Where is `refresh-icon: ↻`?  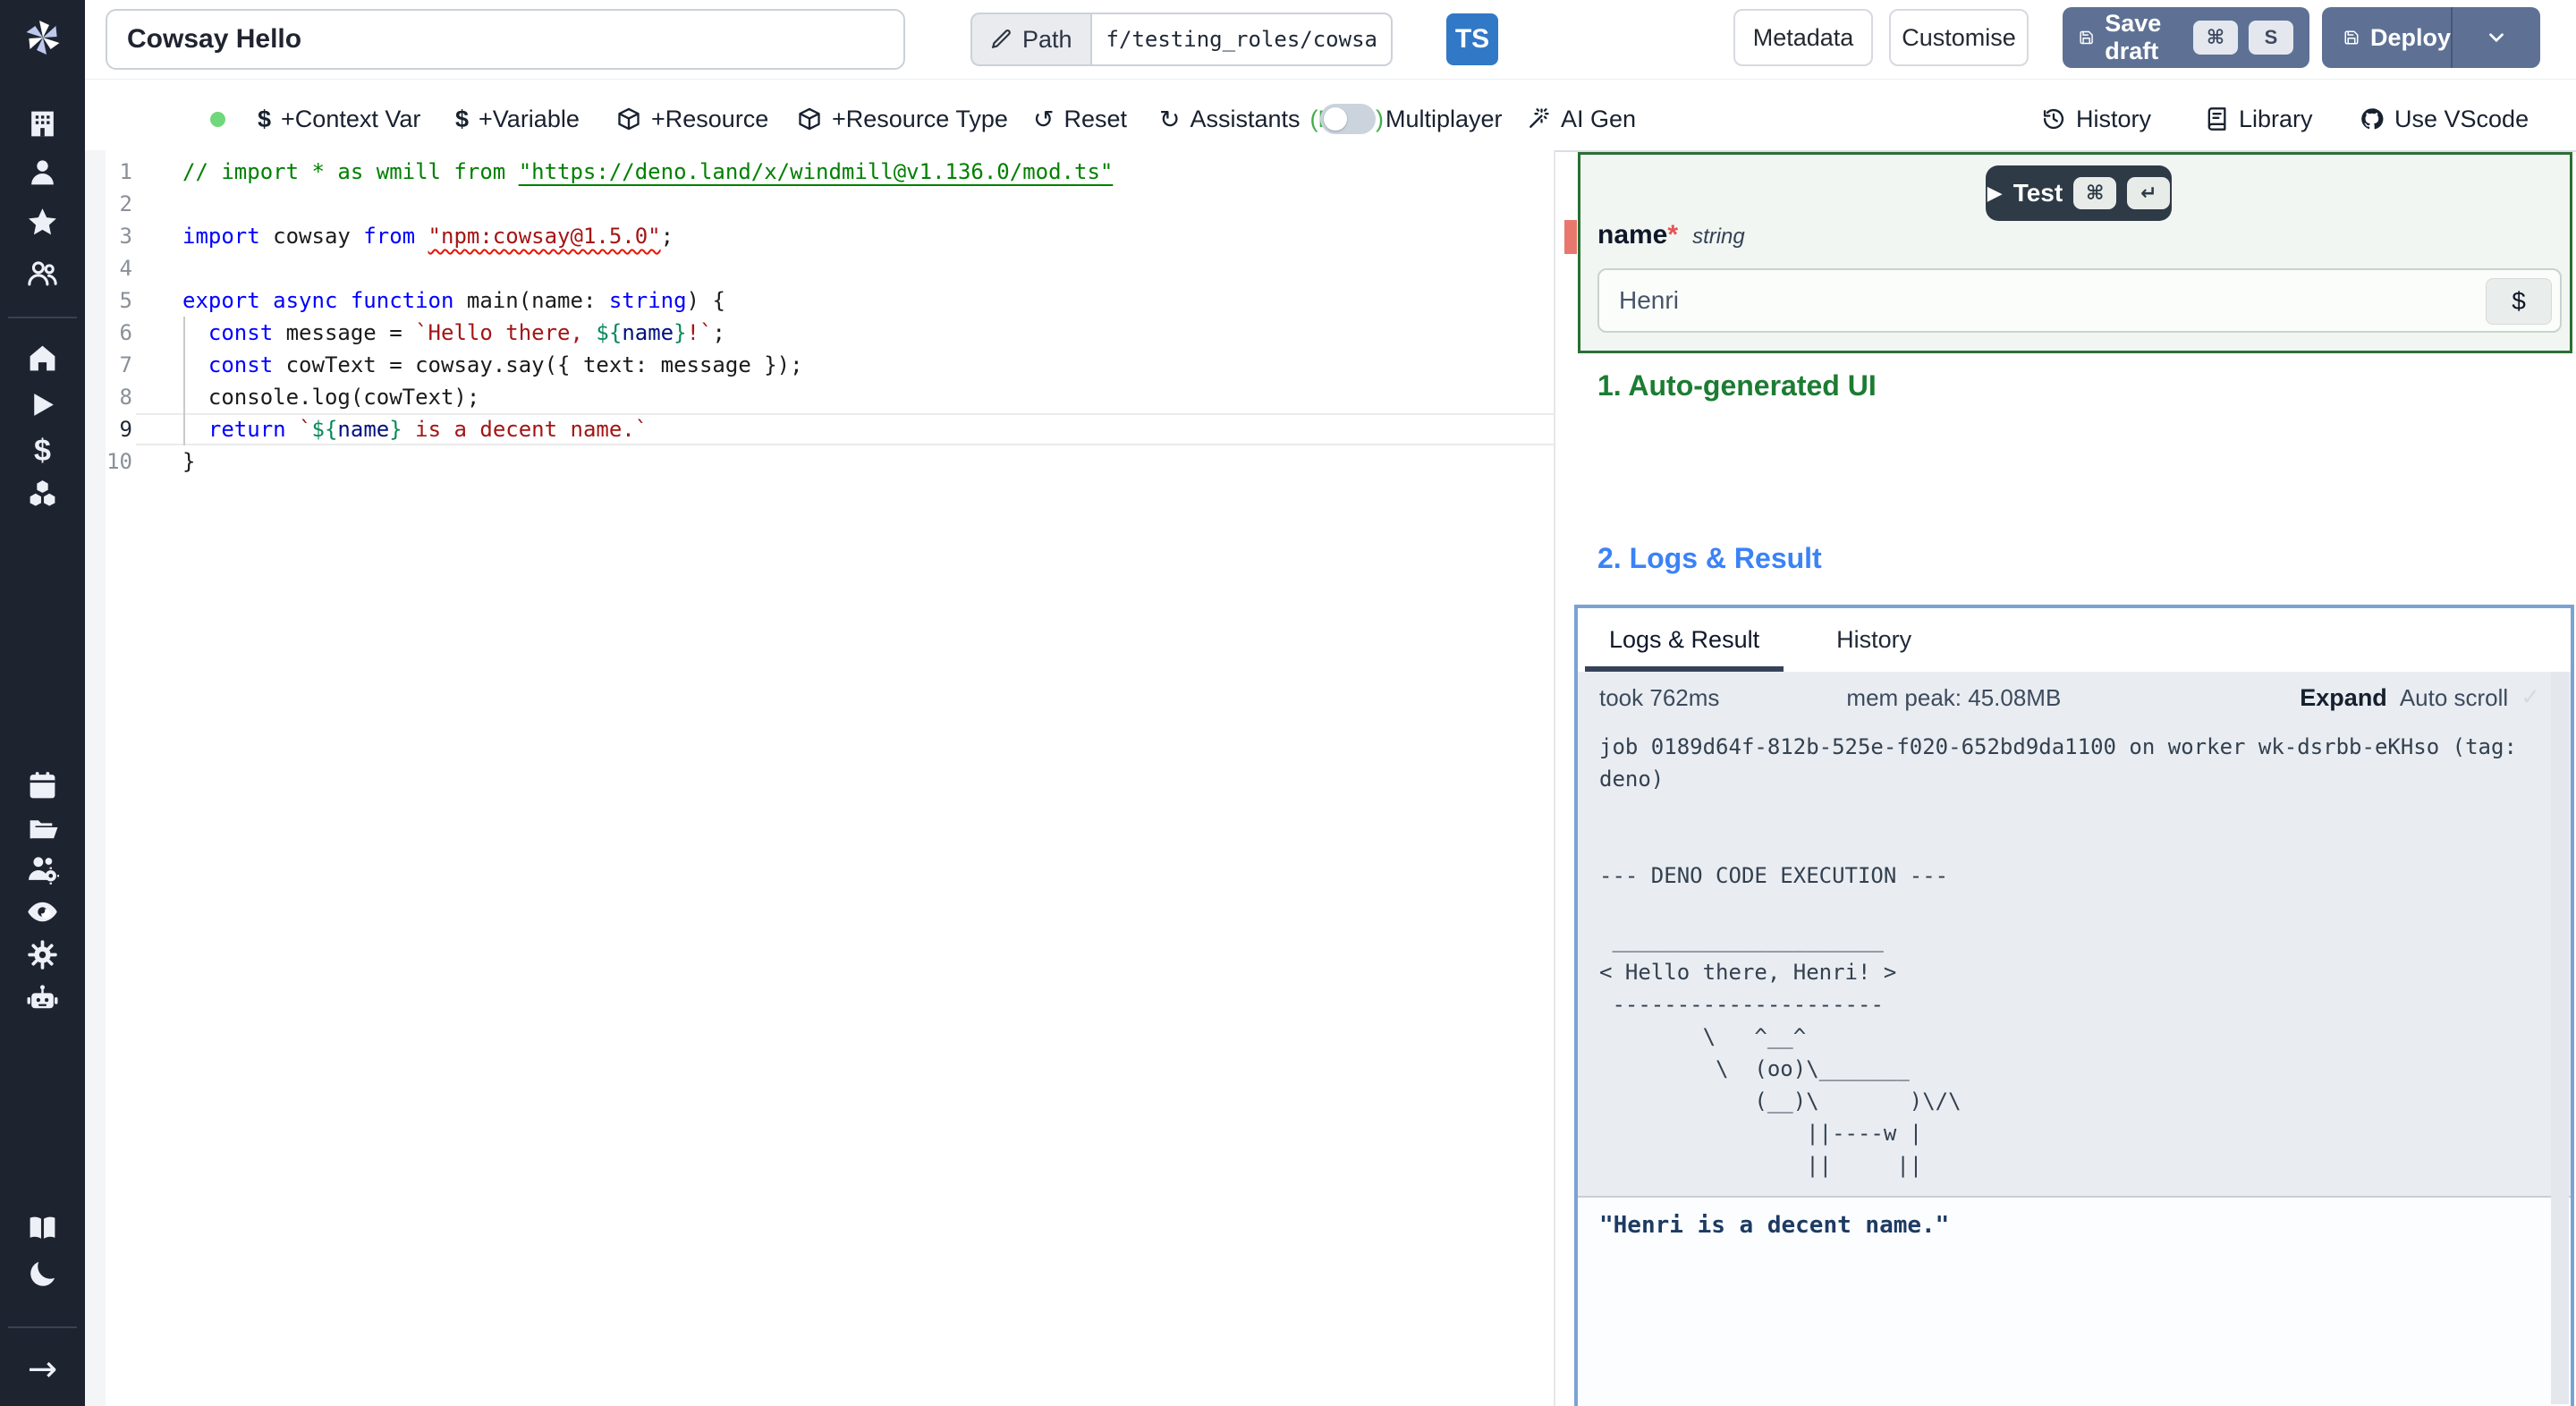
refresh-icon: ↻ is located at coordinates (1170, 119).